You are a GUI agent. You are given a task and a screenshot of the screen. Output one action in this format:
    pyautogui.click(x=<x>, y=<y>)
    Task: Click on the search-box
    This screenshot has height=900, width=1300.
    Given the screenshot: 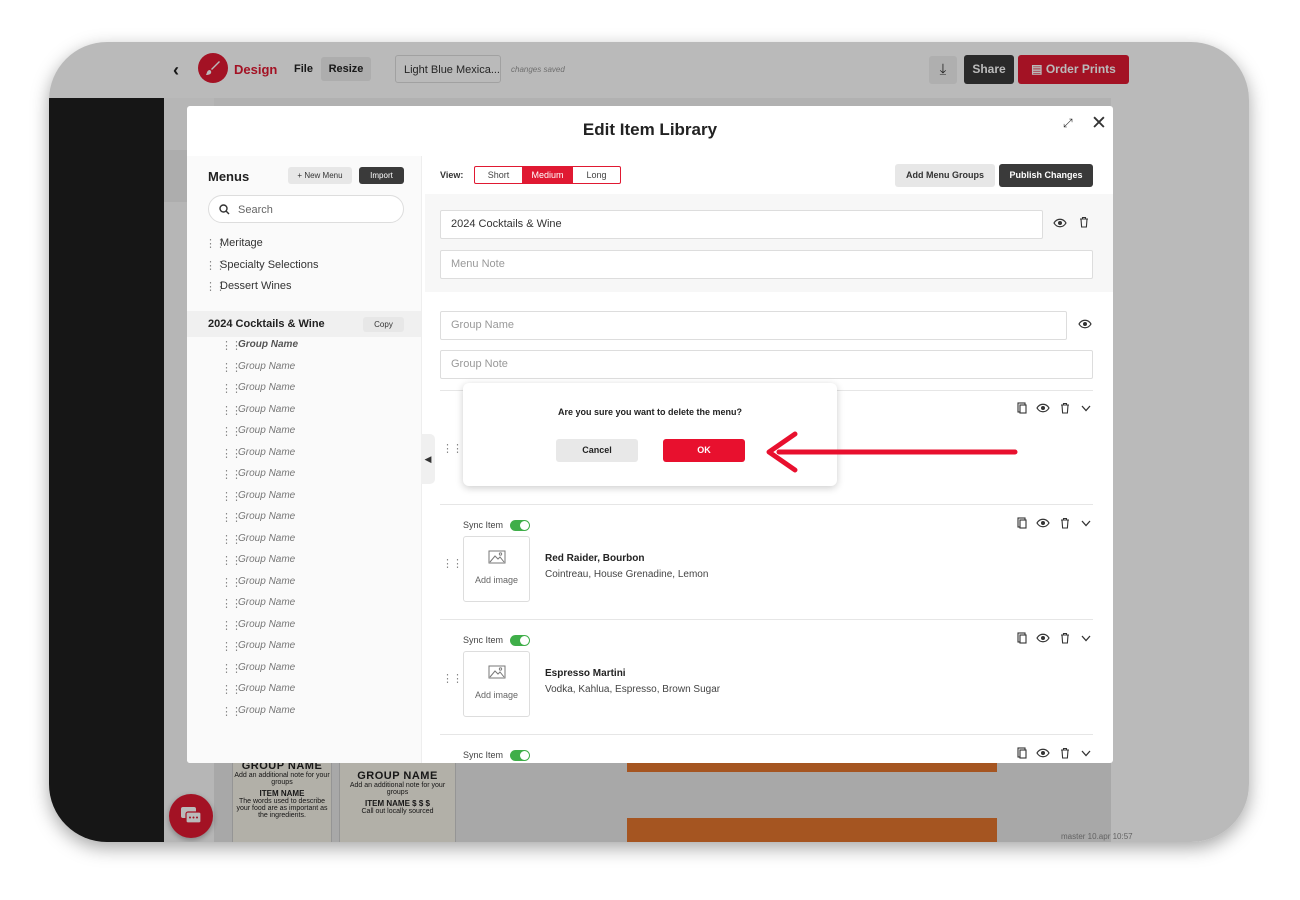 What is the action you would take?
    pyautogui.click(x=306, y=209)
    